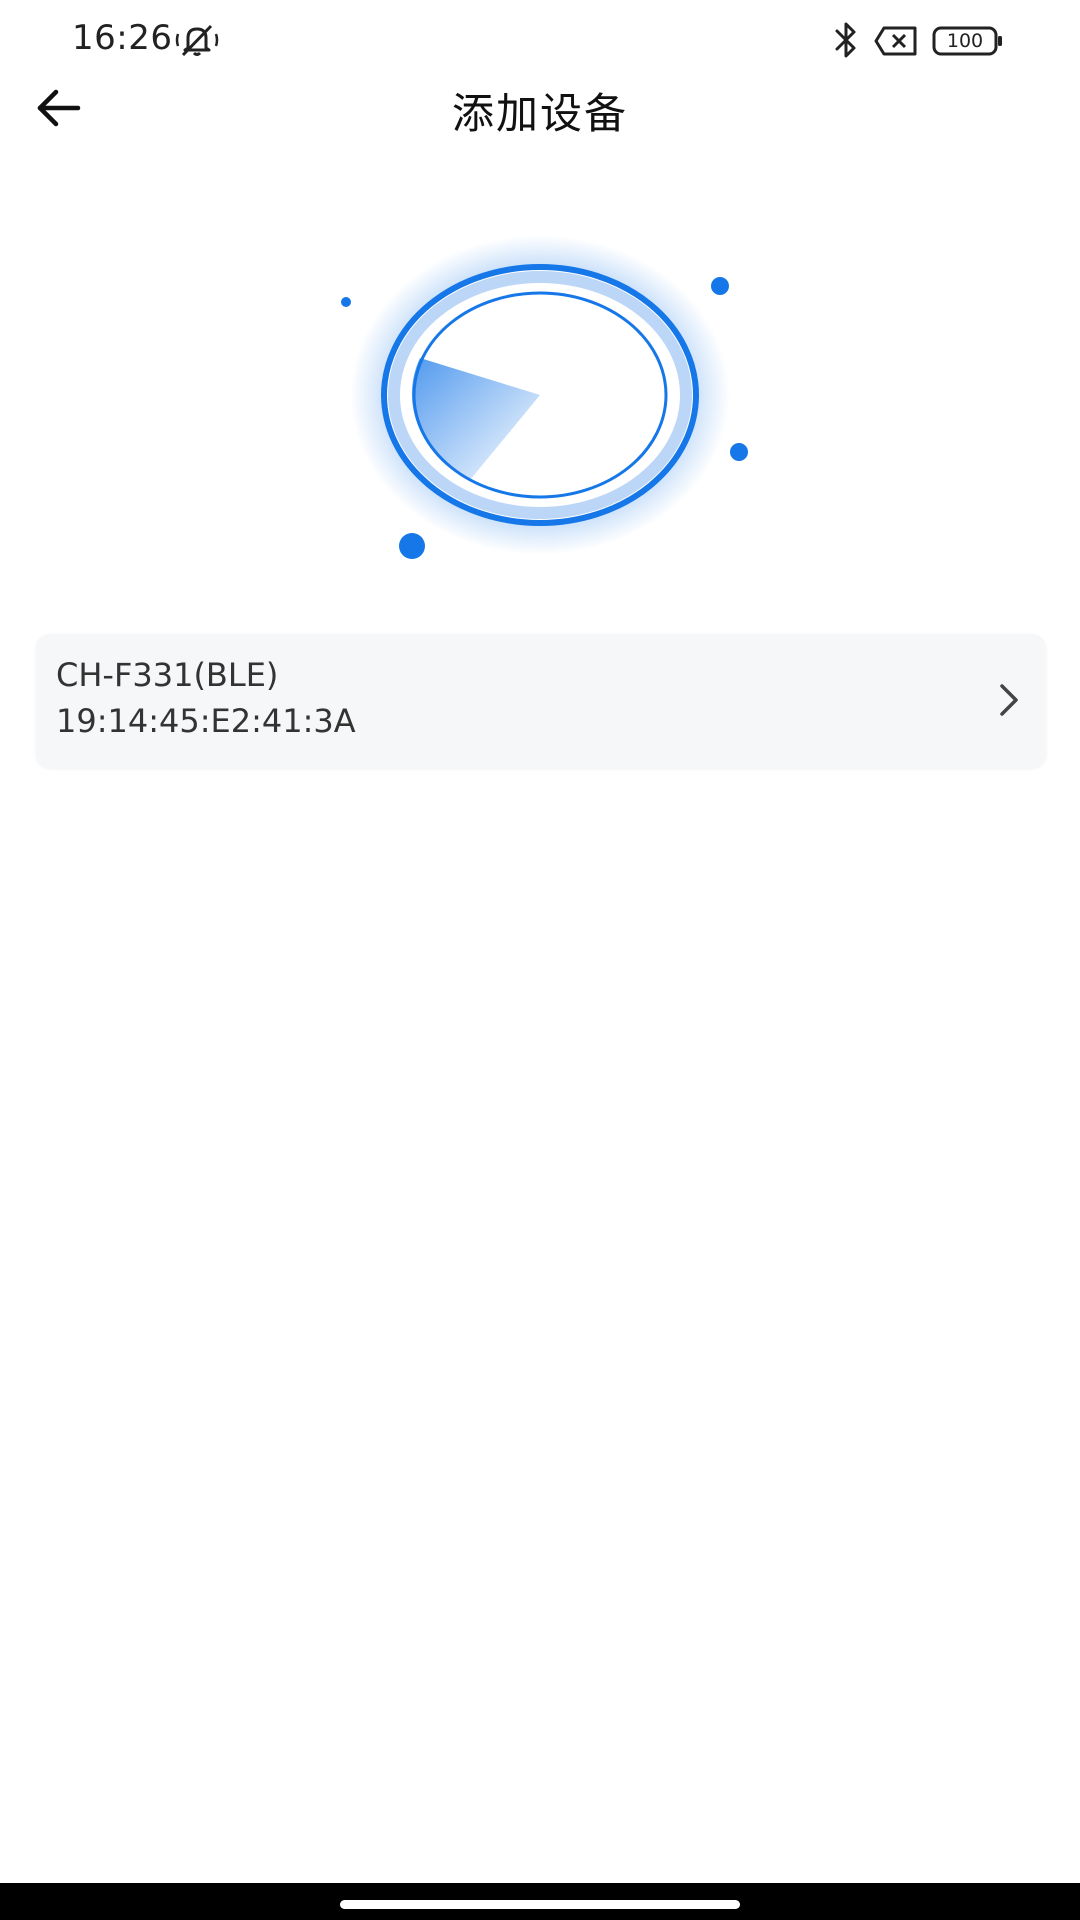 The image size is (1080, 1920). What do you see at coordinates (122, 38) in the screenshot?
I see `status-time: 16:26` at bounding box center [122, 38].